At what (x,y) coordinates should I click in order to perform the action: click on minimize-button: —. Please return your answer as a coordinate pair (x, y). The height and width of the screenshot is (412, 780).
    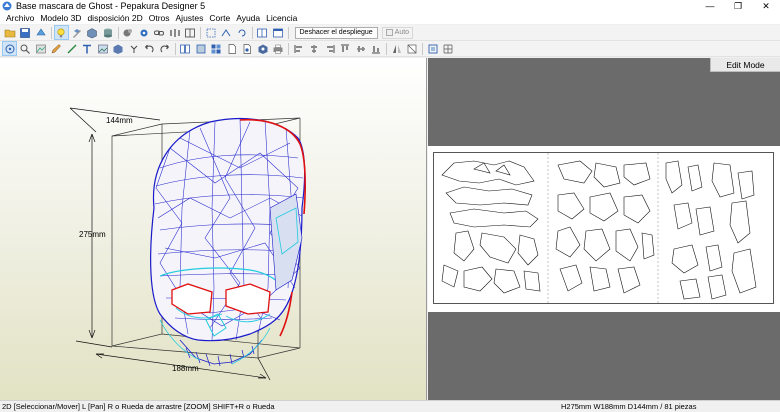
    Looking at the image, I should click on (710, 6).